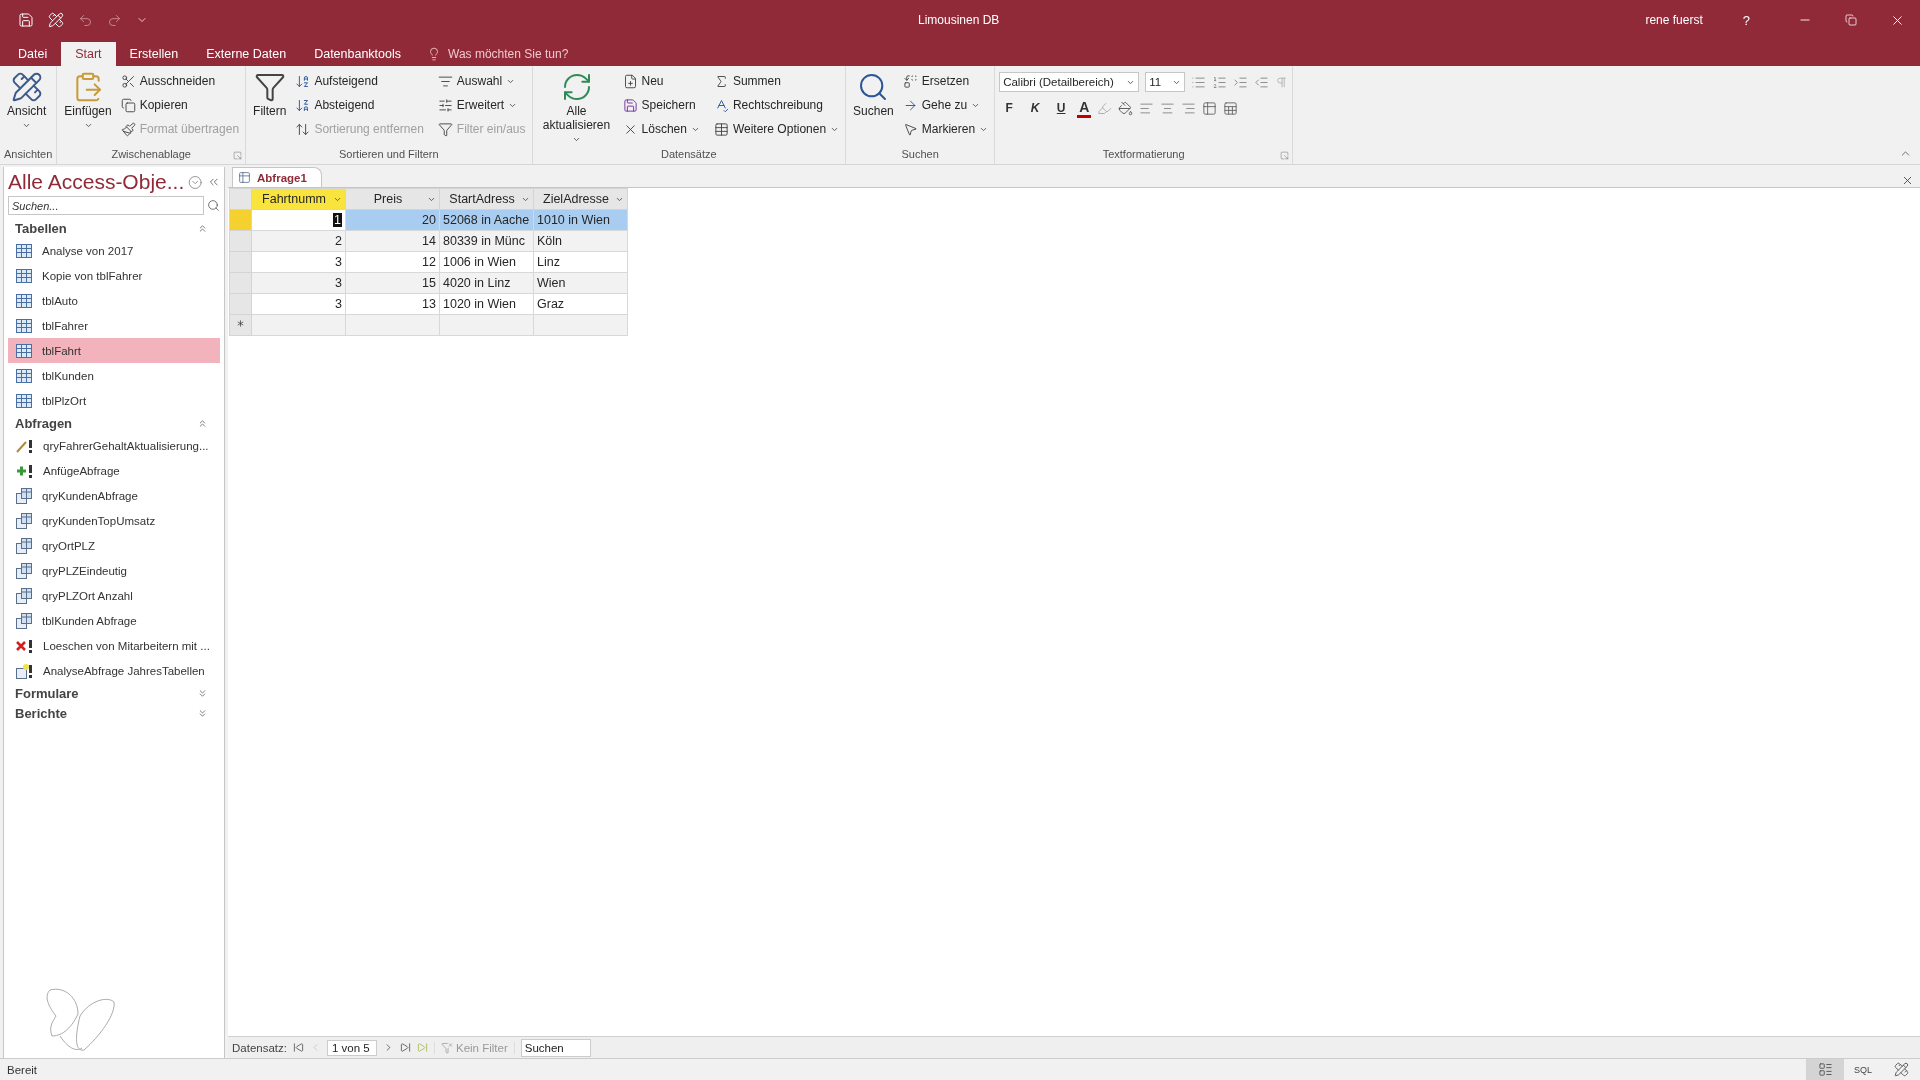 The height and width of the screenshot is (1080, 1920). I want to click on ribbon-button: Löschen, so click(661, 129).